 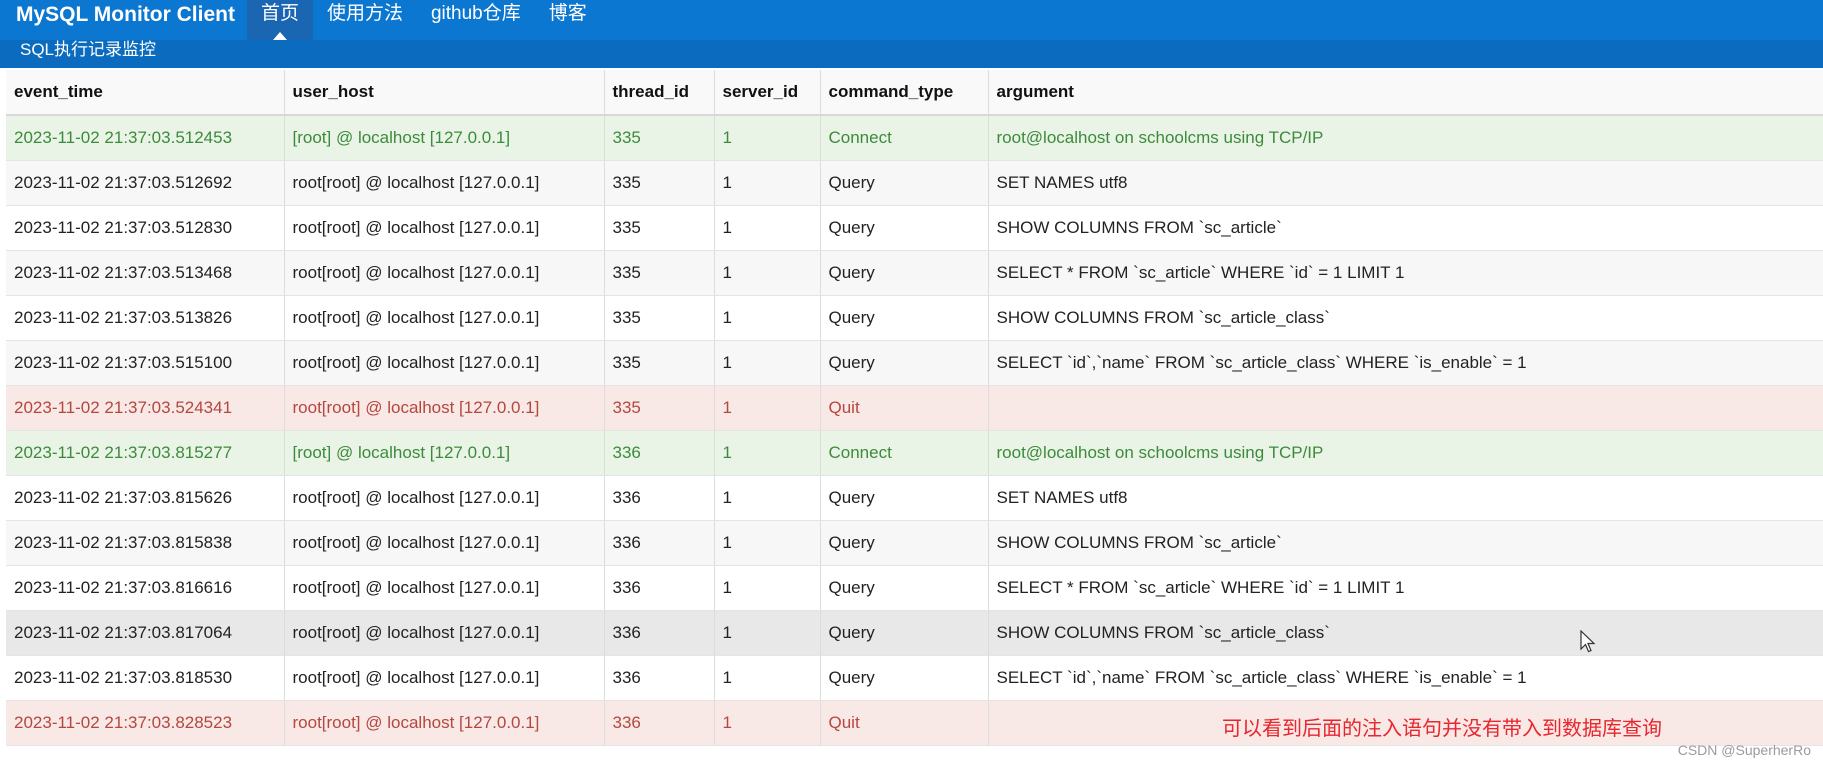 What do you see at coordinates (568, 20) in the screenshot?
I see `nav-blog: 博客` at bounding box center [568, 20].